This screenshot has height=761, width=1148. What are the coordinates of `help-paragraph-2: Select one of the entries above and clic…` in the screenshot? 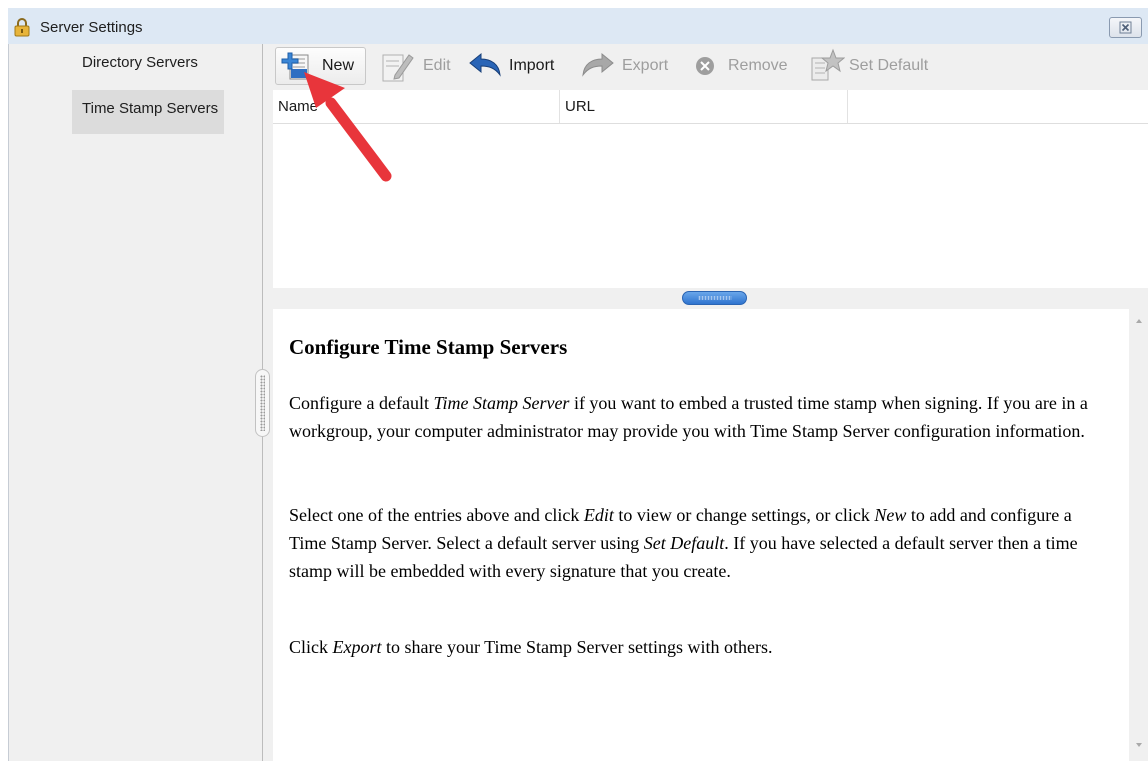 It's located at (683, 543).